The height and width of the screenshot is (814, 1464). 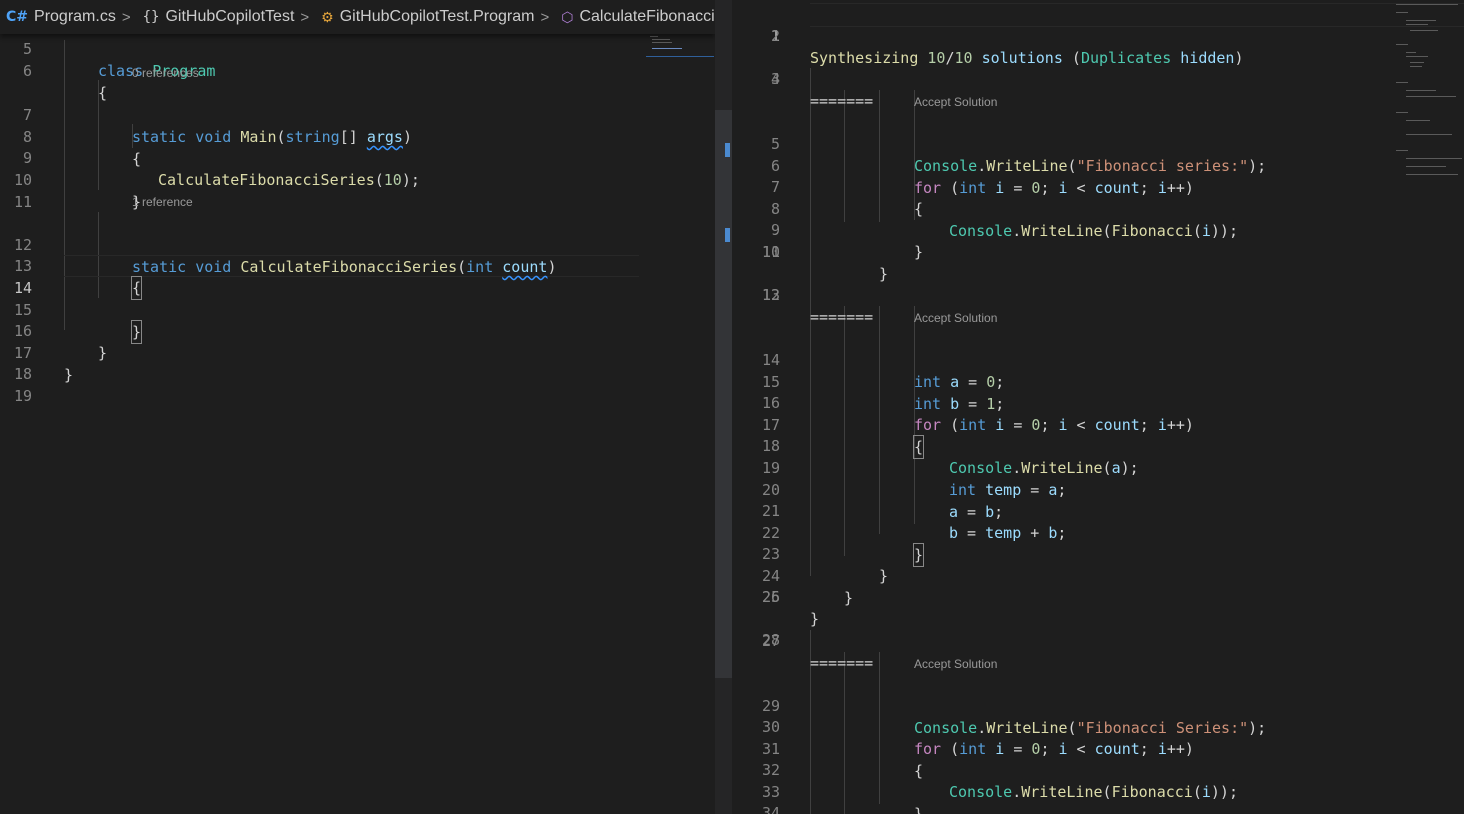 I want to click on method-cube-icon: ⬡, so click(x=567, y=16).